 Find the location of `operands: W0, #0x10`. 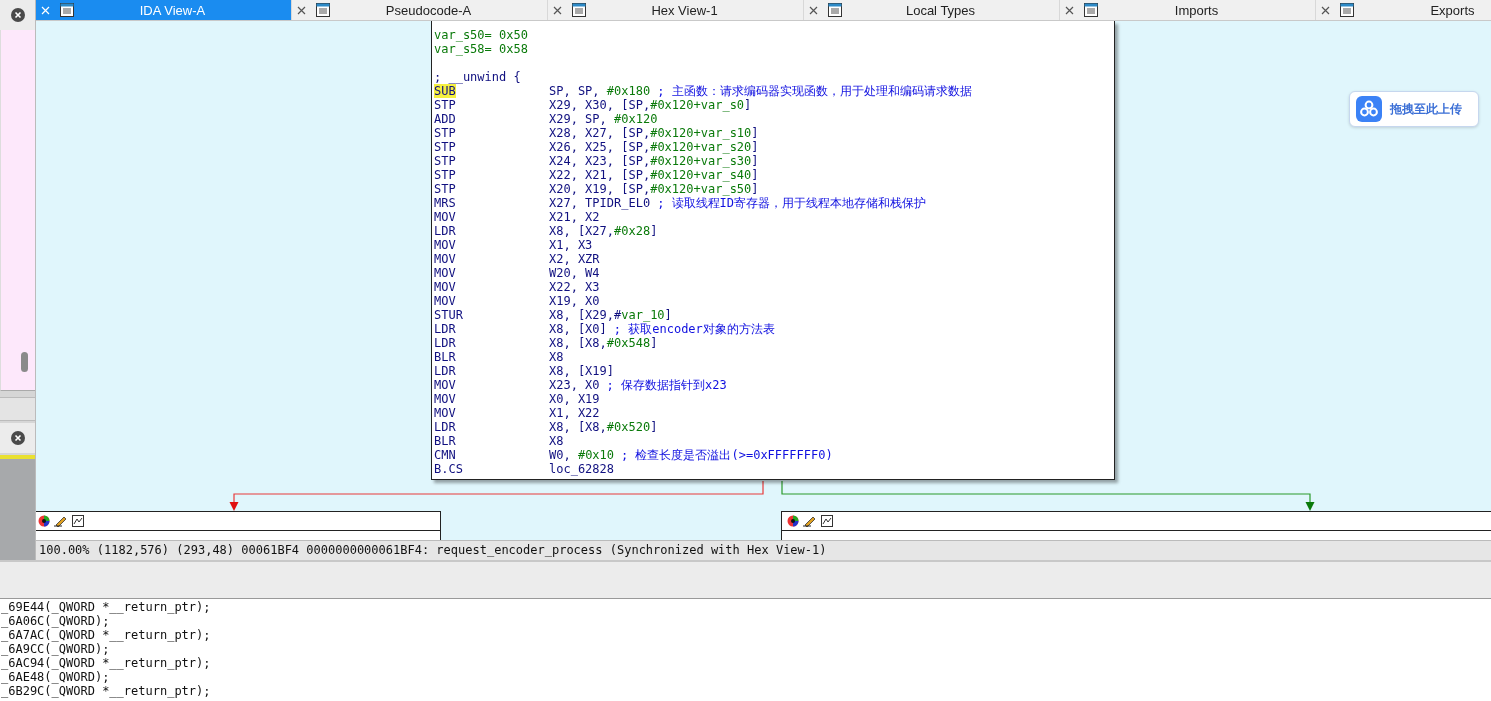

operands: W0, #0x10 is located at coordinates (582, 455).